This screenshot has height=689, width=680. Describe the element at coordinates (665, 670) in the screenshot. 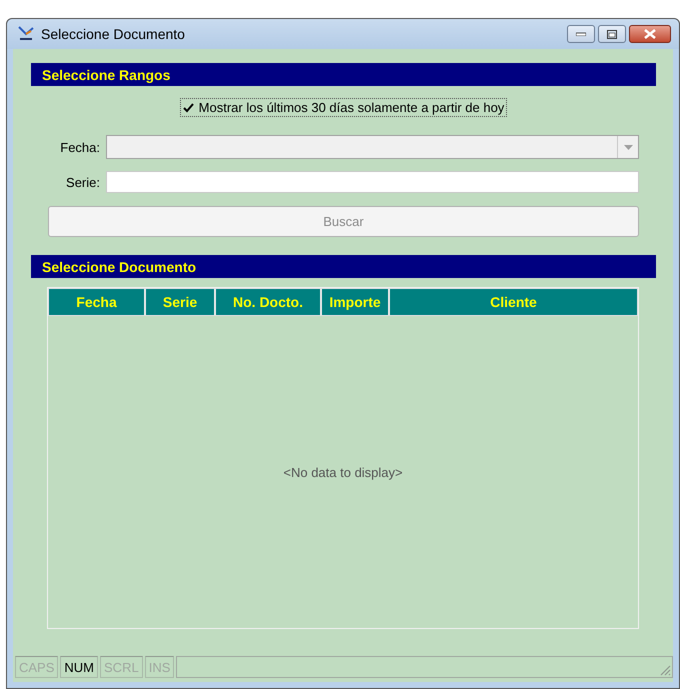

I see `resize-grip-icon` at that location.